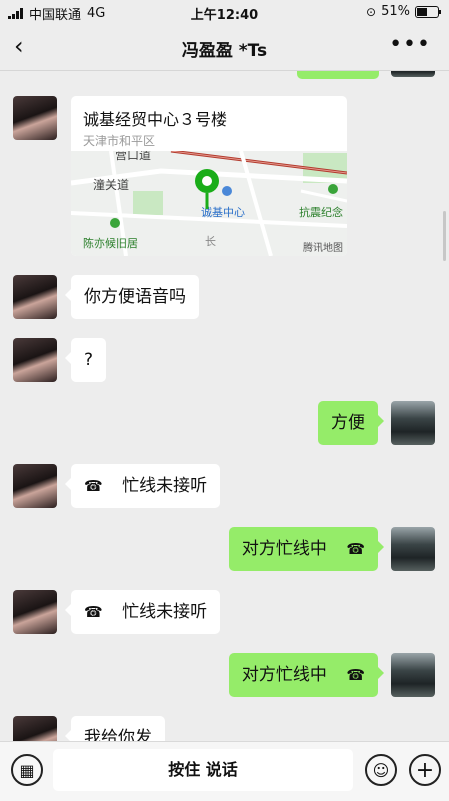 This screenshot has width=449, height=801. What do you see at coordinates (381, 770) in the screenshot?
I see `emoji-icon: ☺` at bounding box center [381, 770].